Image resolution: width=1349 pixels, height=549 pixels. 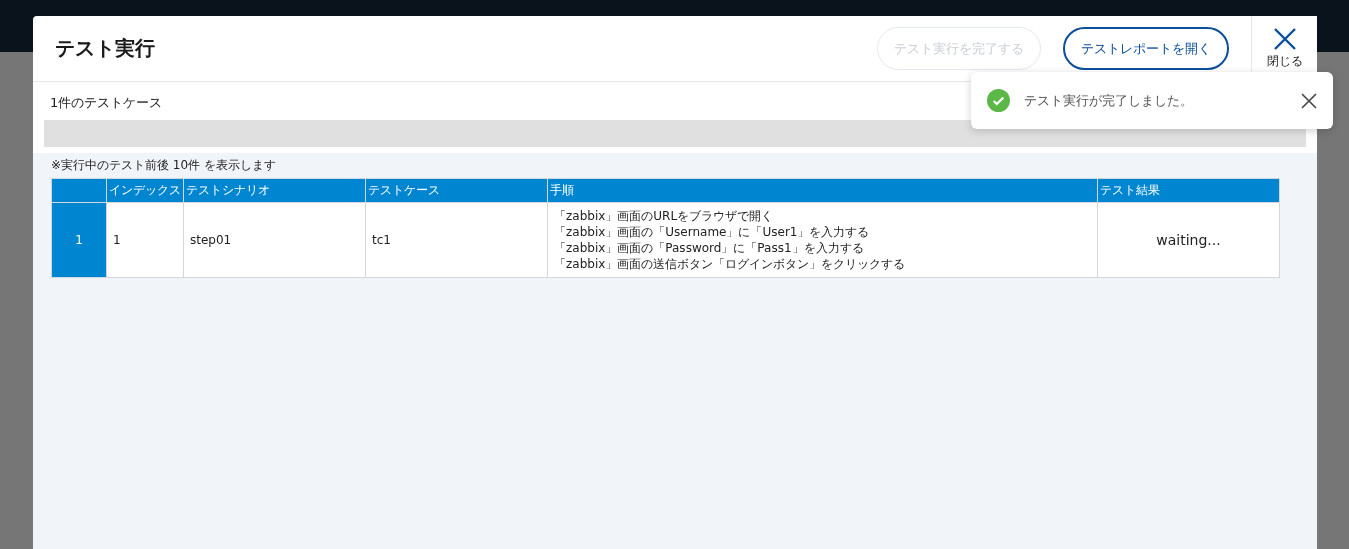 What do you see at coordinates (274, 190) in the screenshot?
I see `column-header: テストシナリオ` at bounding box center [274, 190].